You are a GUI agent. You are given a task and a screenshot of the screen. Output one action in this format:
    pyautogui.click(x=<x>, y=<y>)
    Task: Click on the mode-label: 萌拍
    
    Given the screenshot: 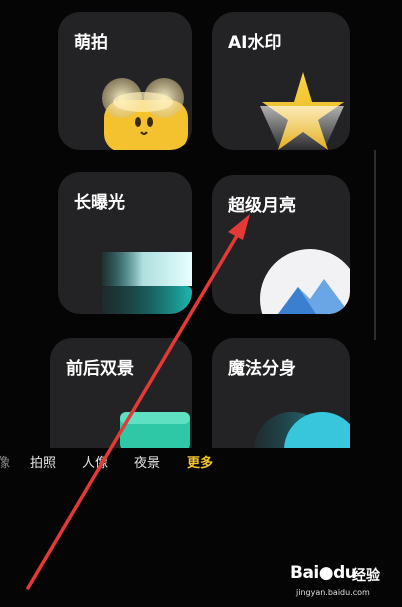 What is the action you would take?
    pyautogui.click(x=91, y=43)
    